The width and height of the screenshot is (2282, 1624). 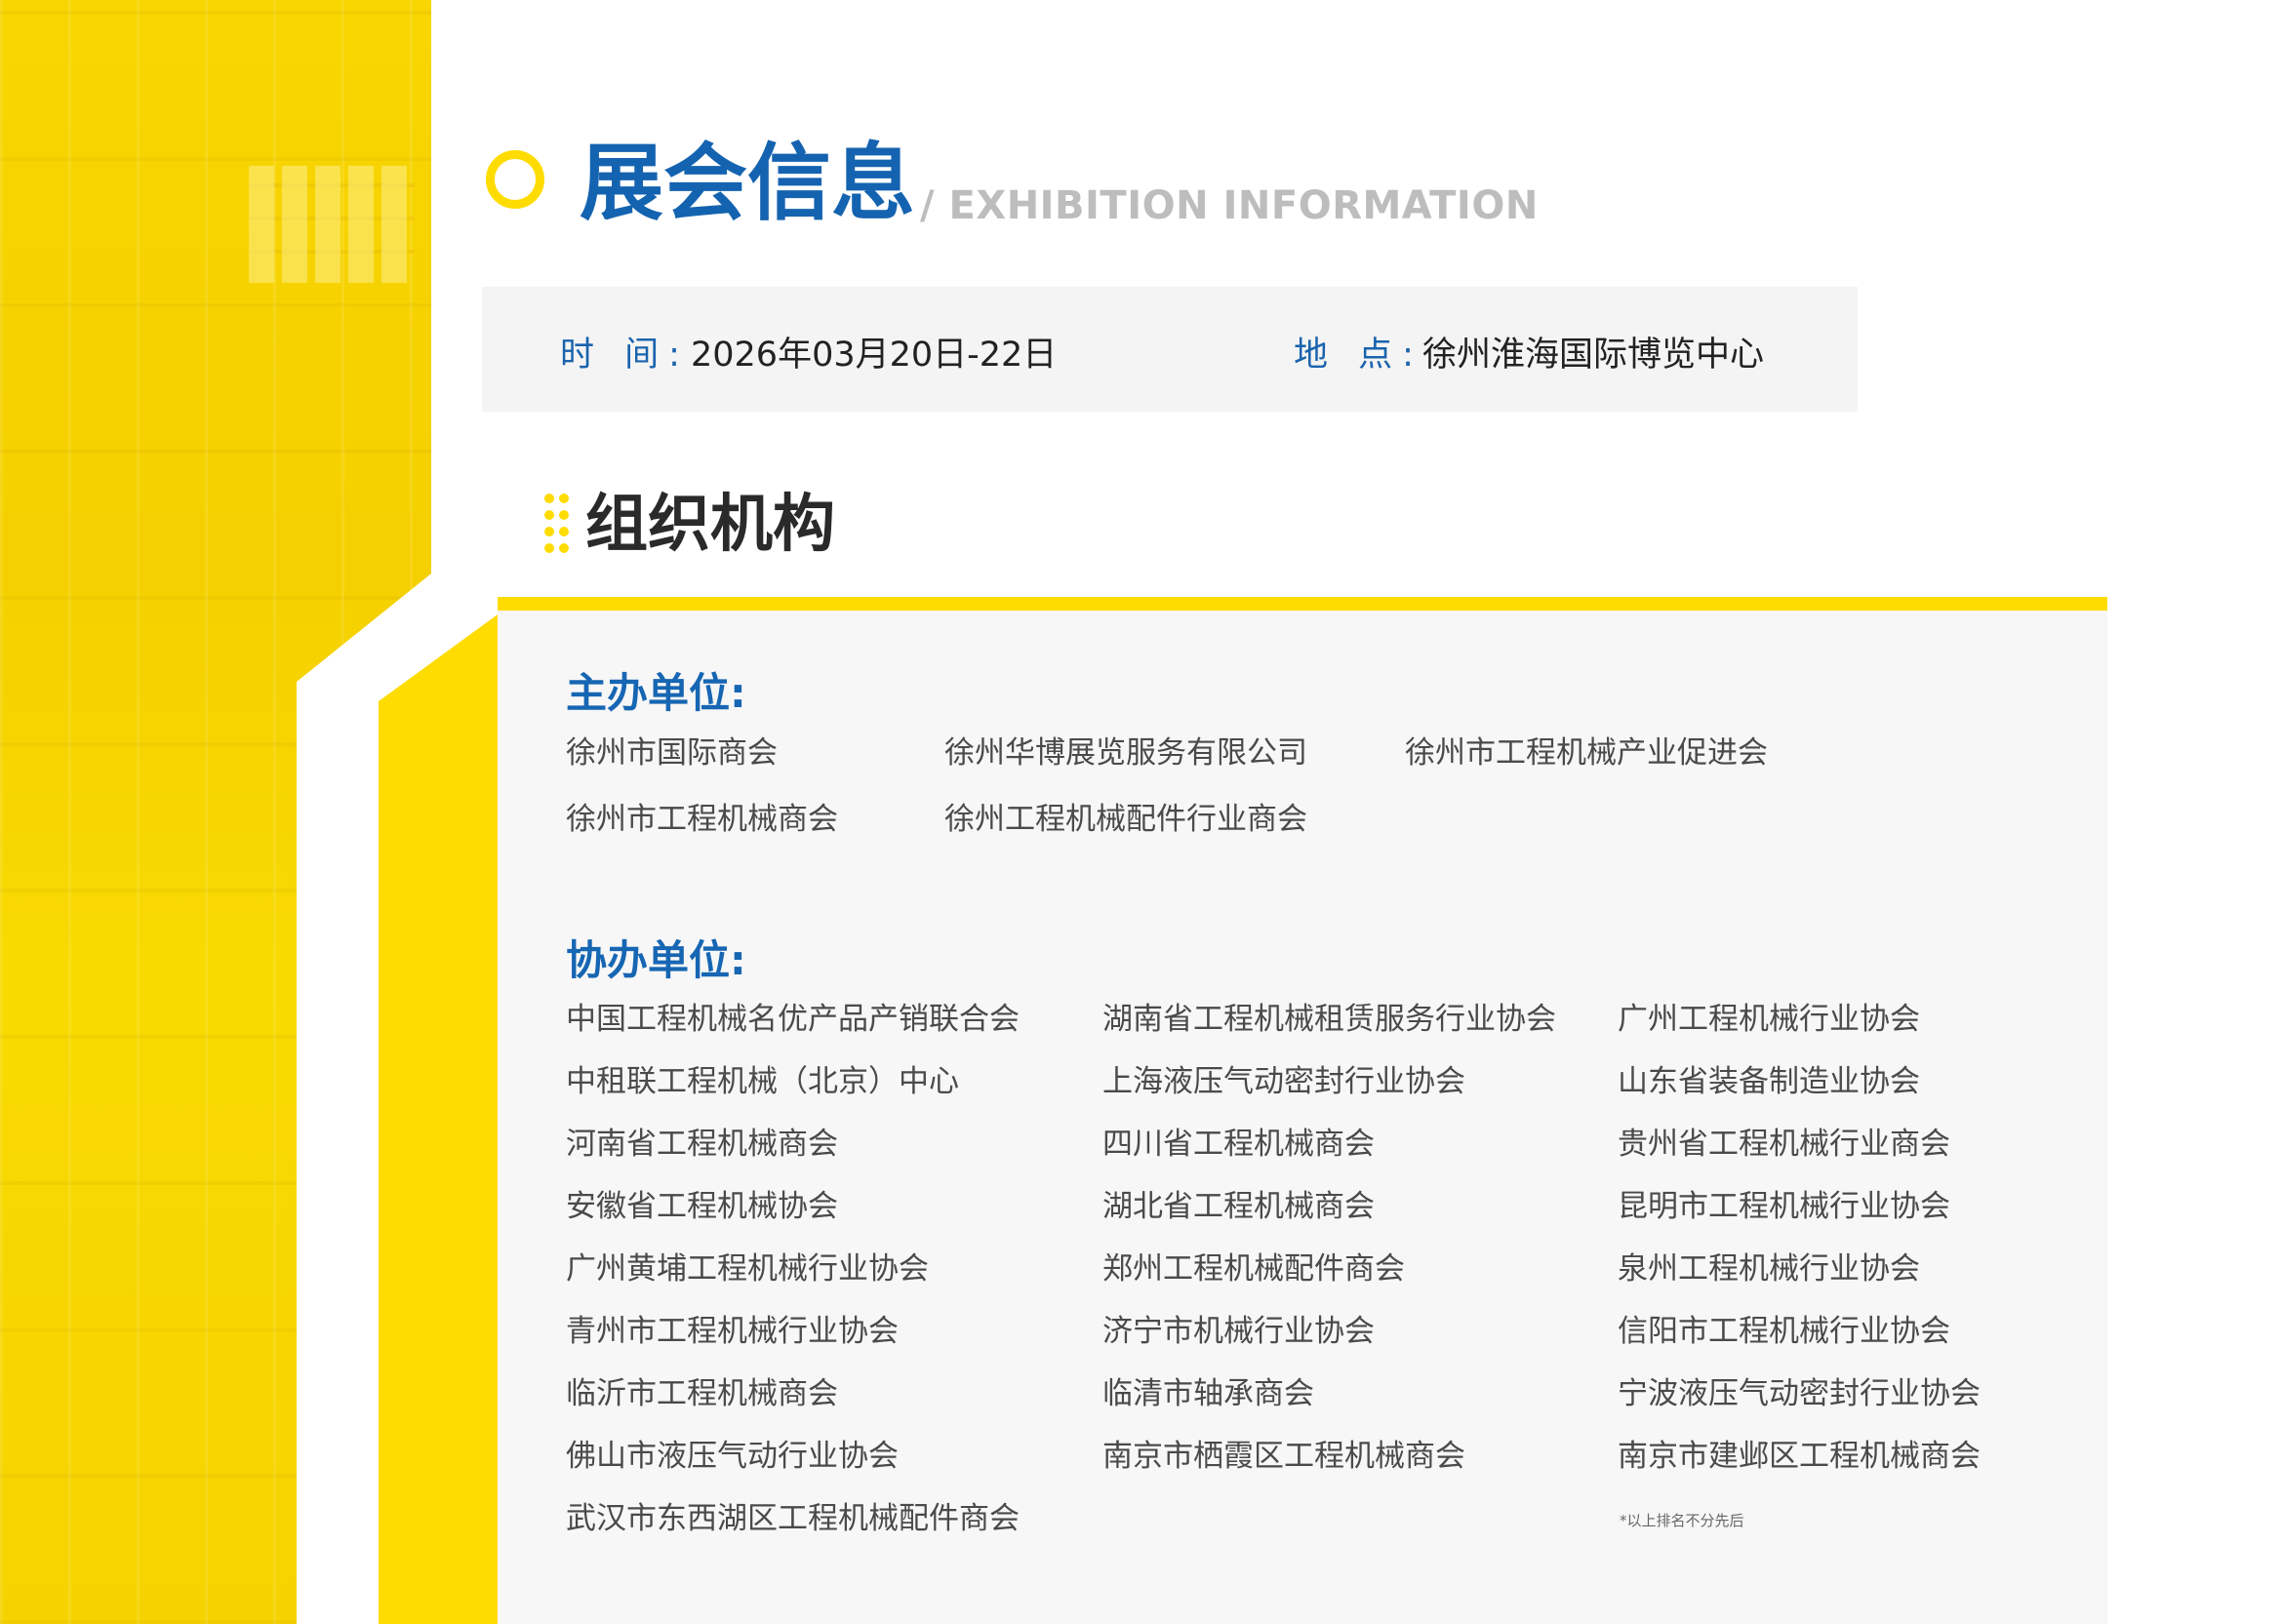 What do you see at coordinates (1799, 1456) in the screenshot?
I see `co-organizer-item: 南京市建邺区工程机械商会` at bounding box center [1799, 1456].